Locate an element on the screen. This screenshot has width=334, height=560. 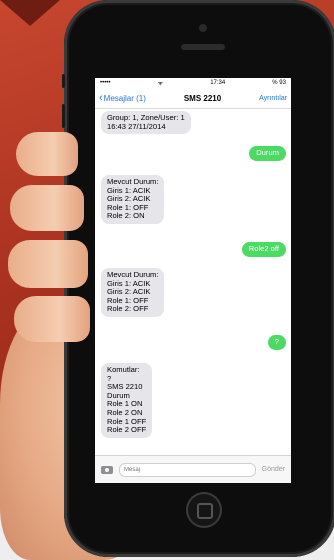
compose-bar: Gönder is located at coordinates (193, 469).